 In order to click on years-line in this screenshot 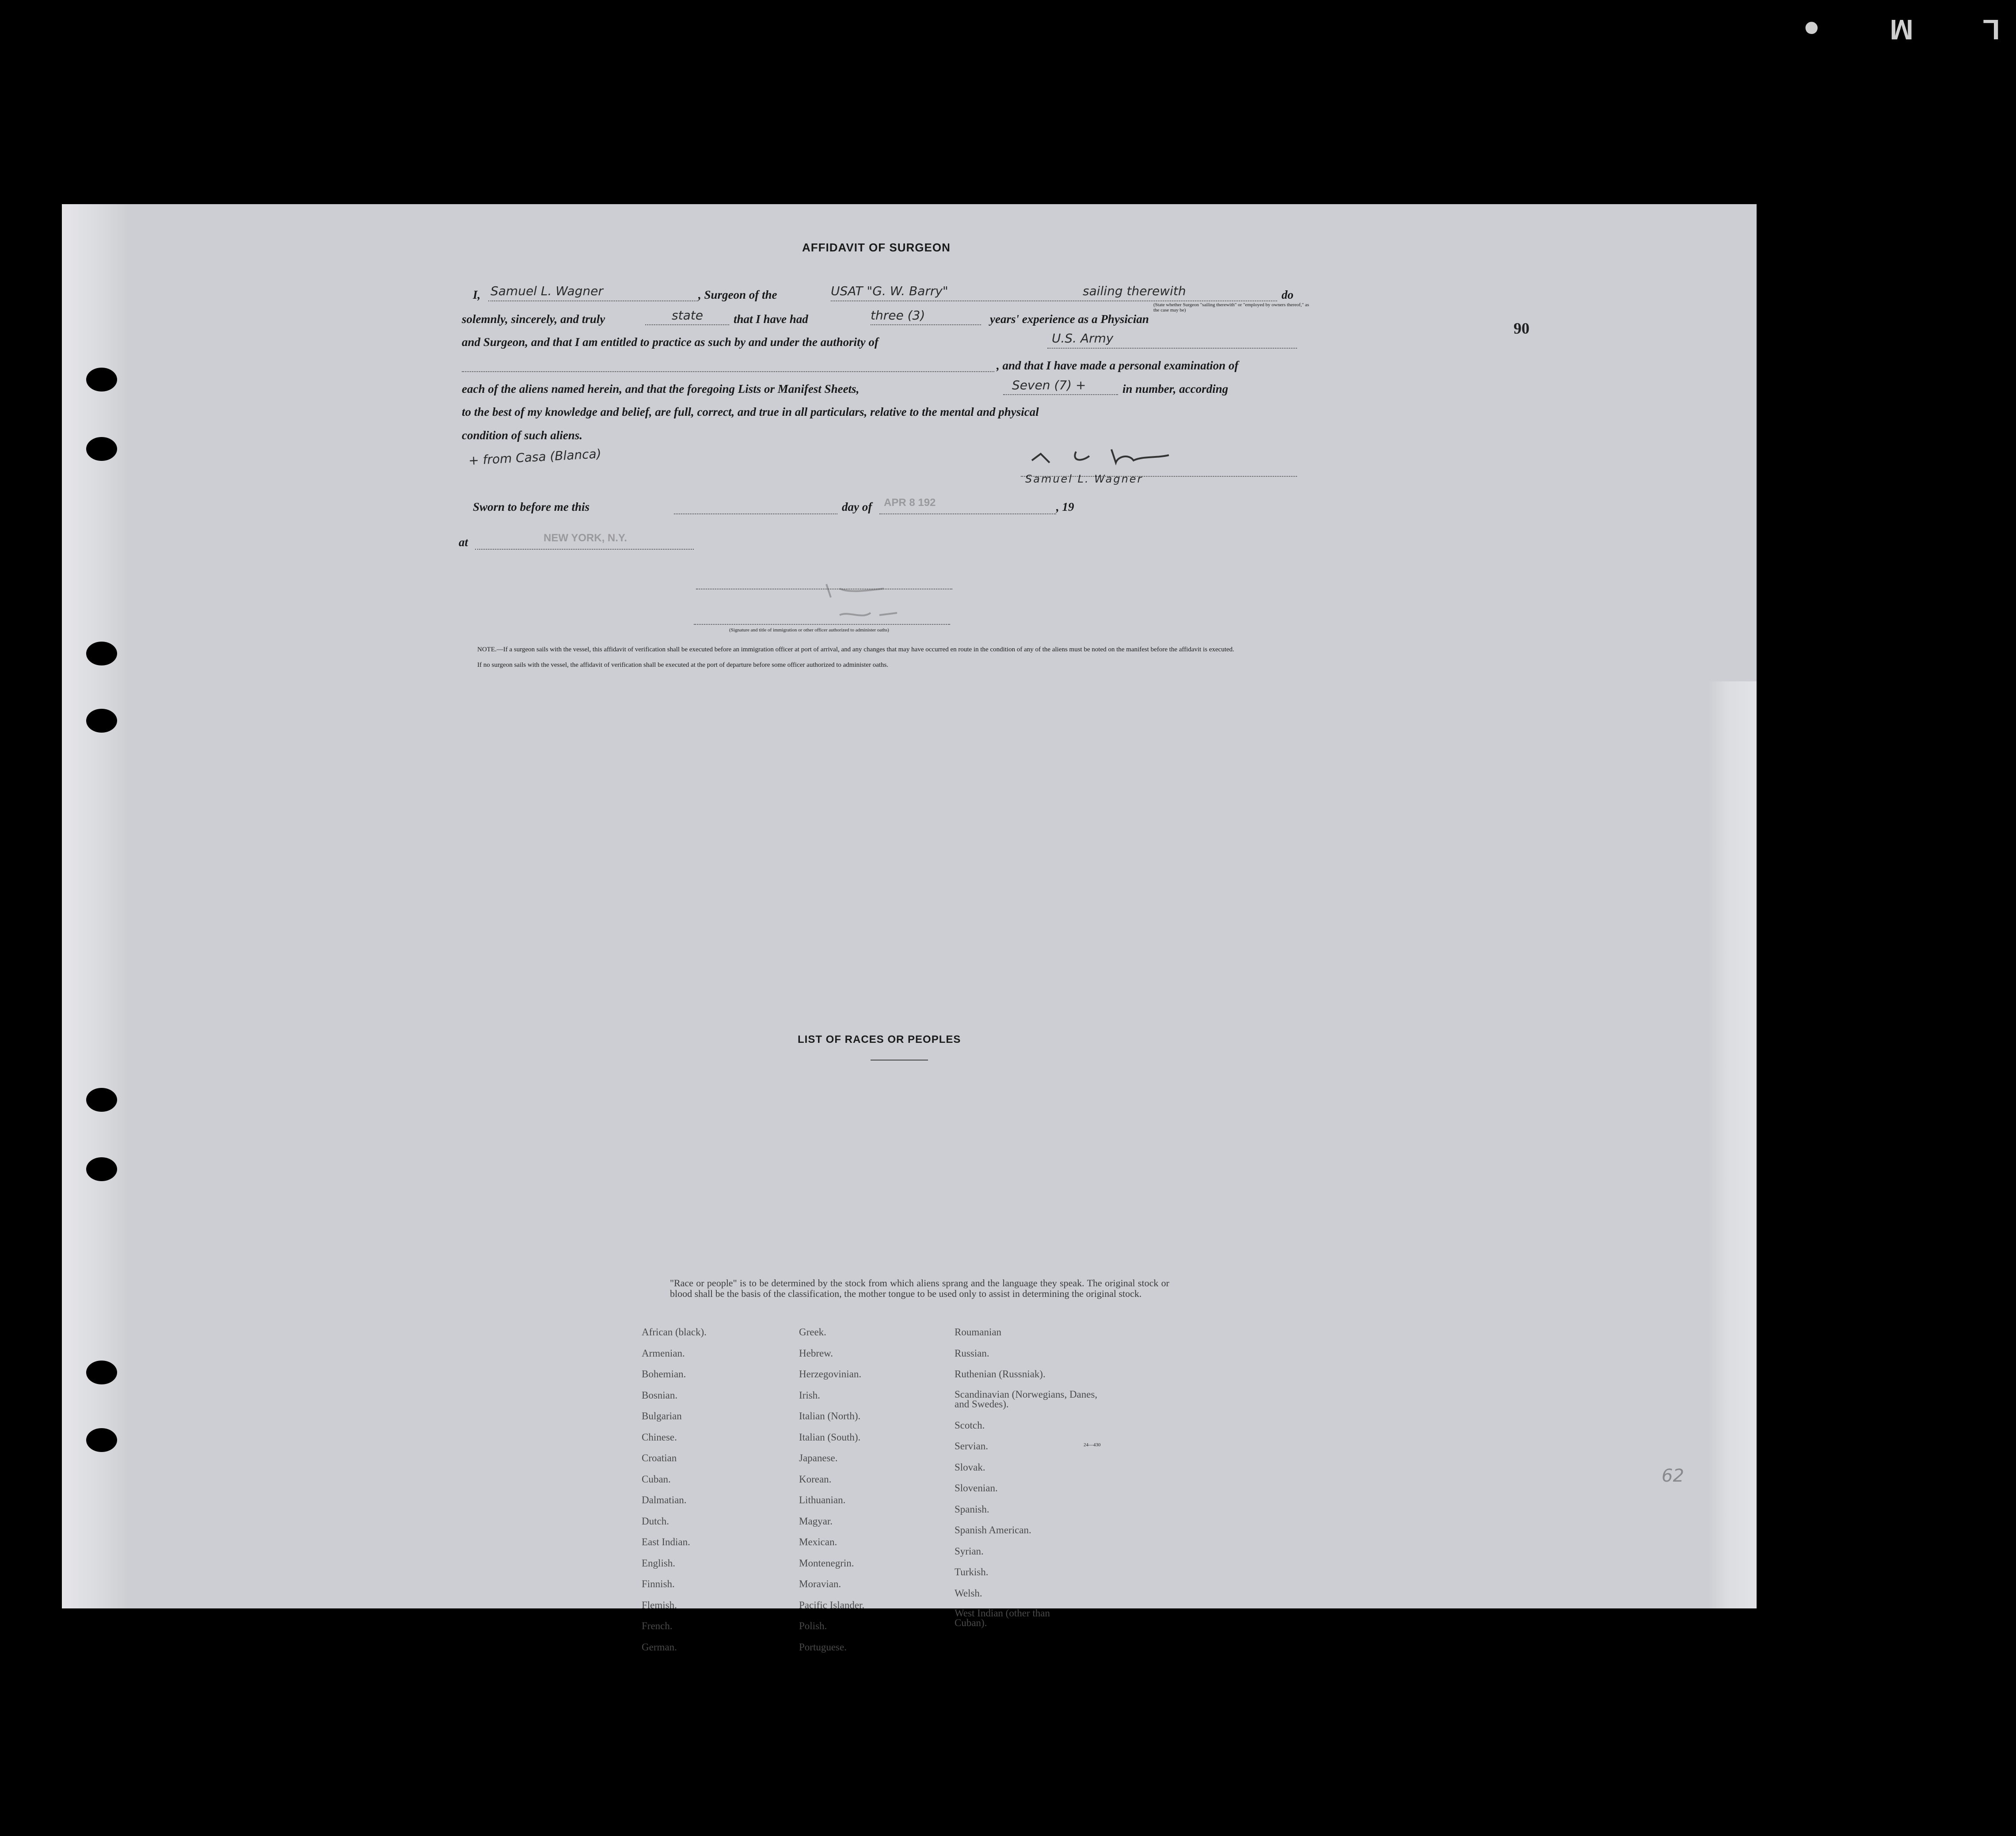, I will do `click(926, 324)`.